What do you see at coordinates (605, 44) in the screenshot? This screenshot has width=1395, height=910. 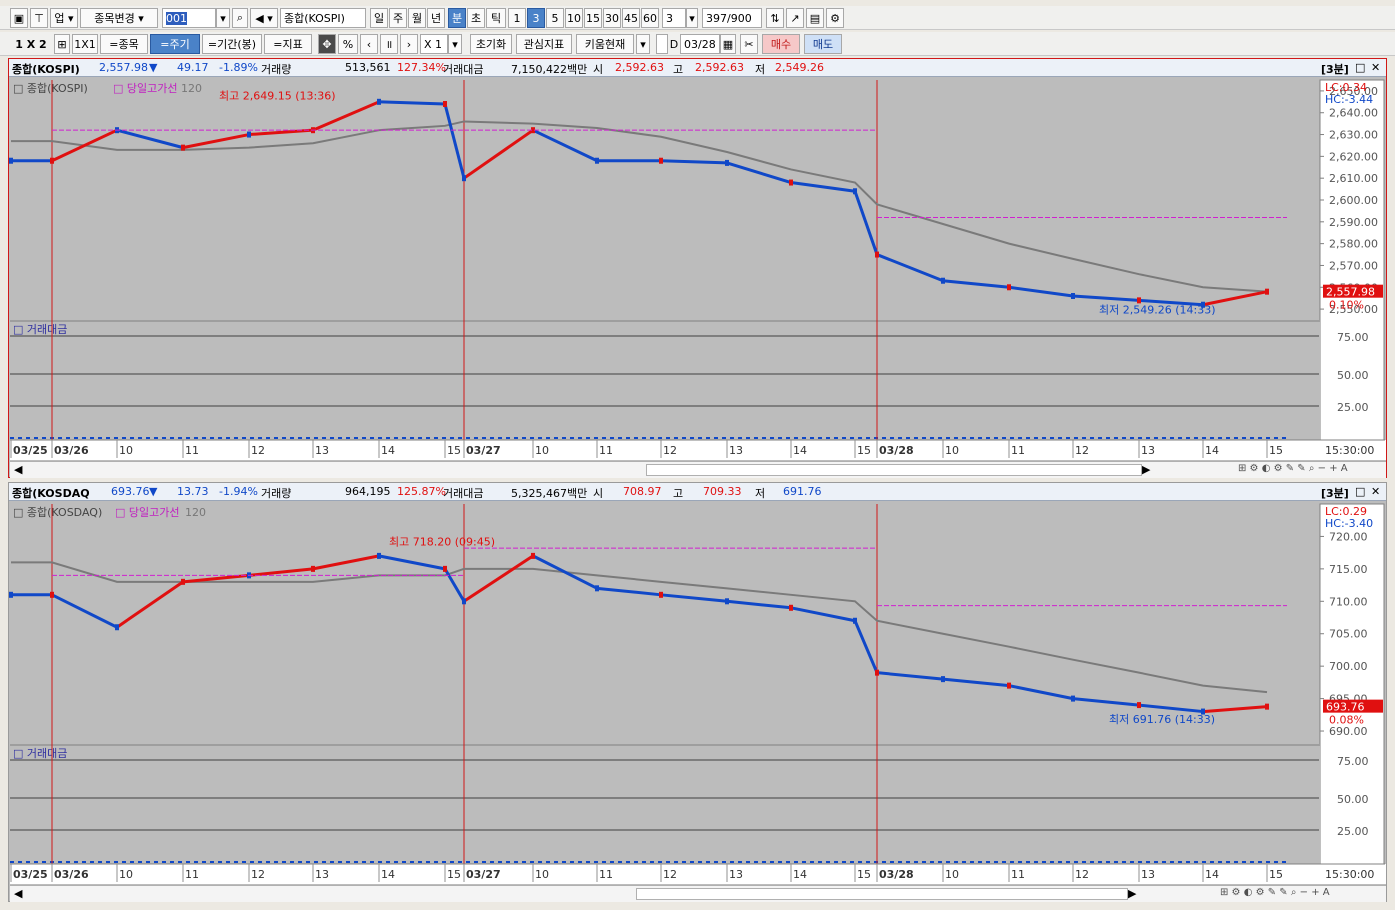 I see `kiwoom-button: 키움현재` at bounding box center [605, 44].